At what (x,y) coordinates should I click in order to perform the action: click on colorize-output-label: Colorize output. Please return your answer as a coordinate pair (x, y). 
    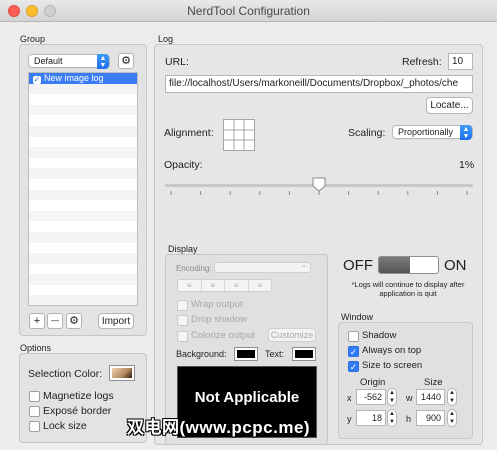
    Looking at the image, I should click on (223, 335).